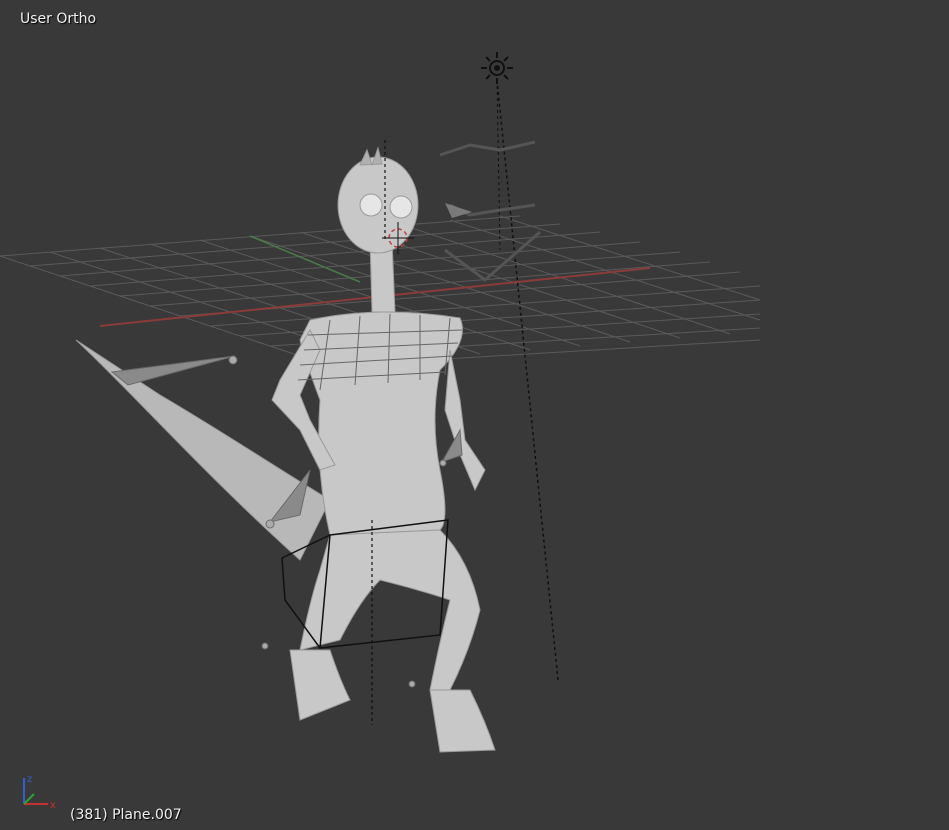 This screenshot has height=830, width=949. Describe the element at coordinates (527, 380) in the screenshot. I see `lamp-direction-line` at that location.